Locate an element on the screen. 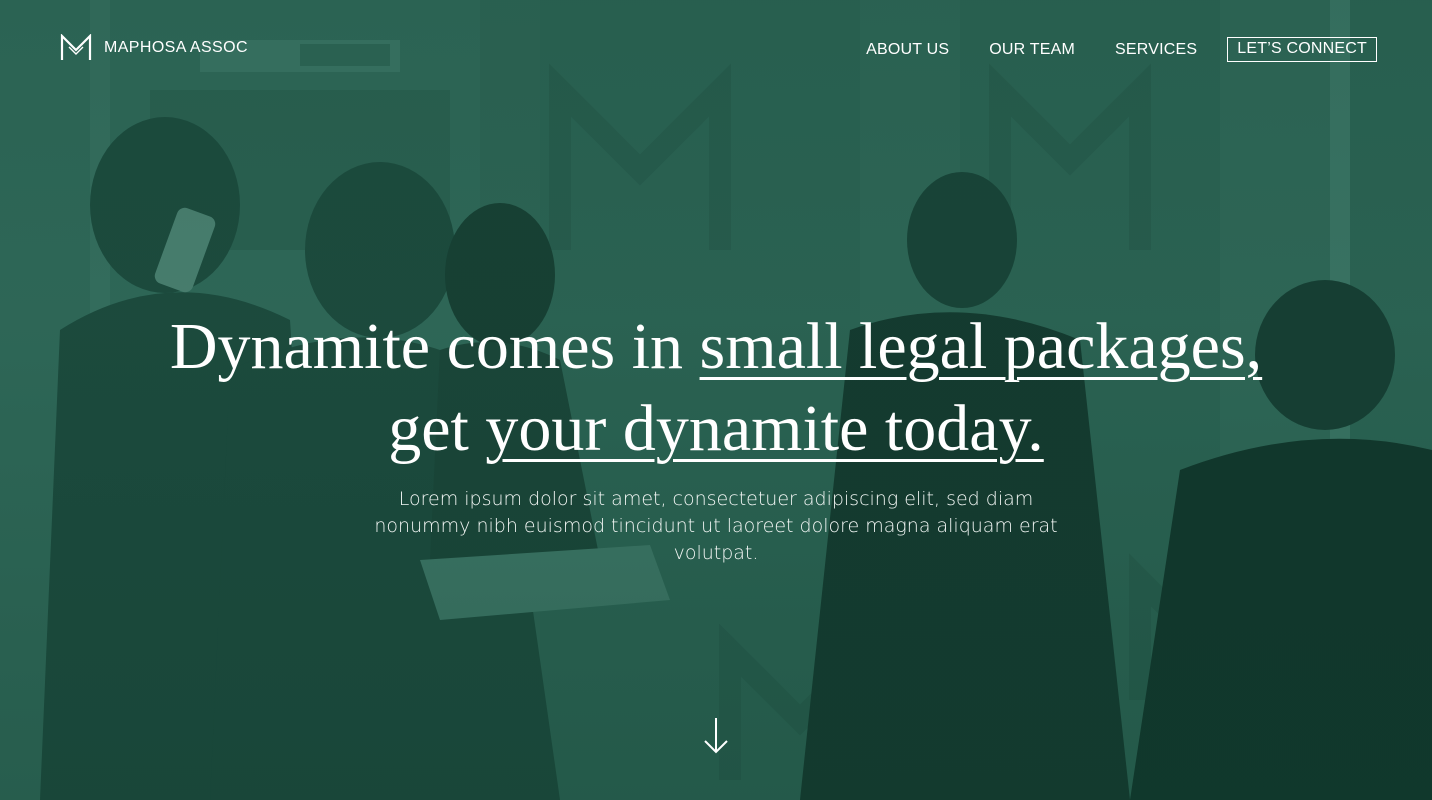 The width and height of the screenshot is (1432, 800). nav-about-us: ABOUT US is located at coordinates (907, 50).